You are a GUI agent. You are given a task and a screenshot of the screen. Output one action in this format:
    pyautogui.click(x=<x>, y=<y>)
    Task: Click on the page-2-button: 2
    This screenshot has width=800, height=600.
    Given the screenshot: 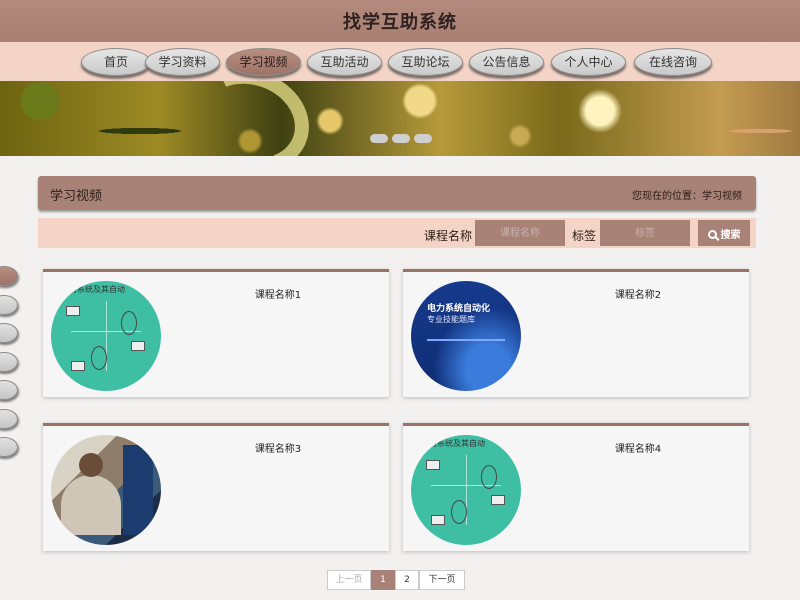 What is the action you would take?
    pyautogui.click(x=407, y=580)
    